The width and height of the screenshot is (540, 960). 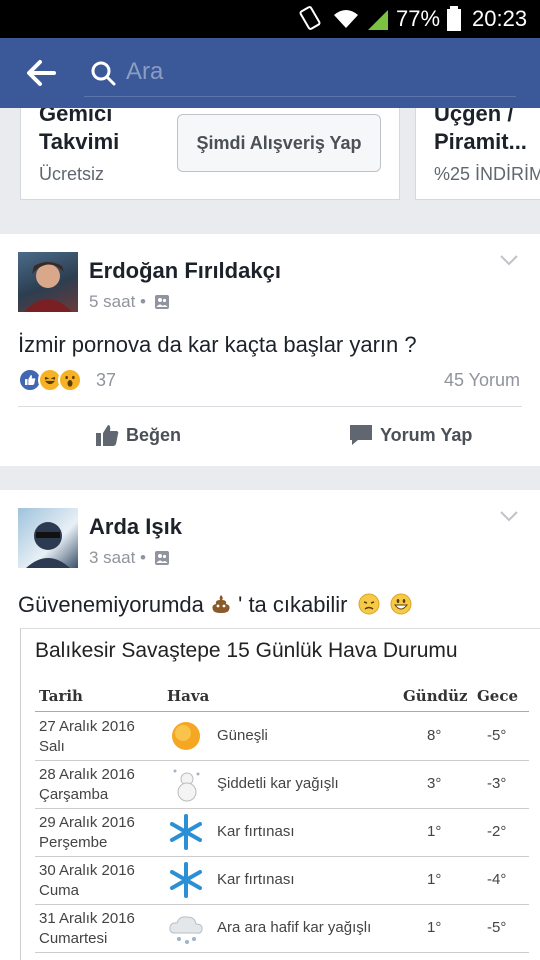 I want to click on signal-icon, so click(x=378, y=20).